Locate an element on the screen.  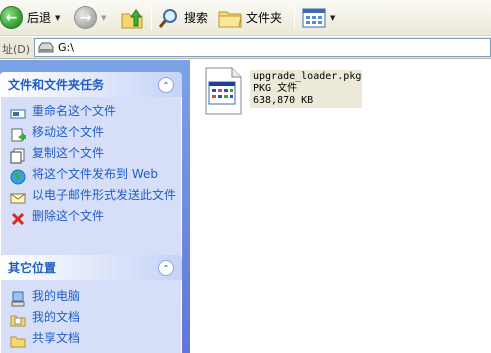
task-move: 移动这个文件 is located at coordinates (91, 134).